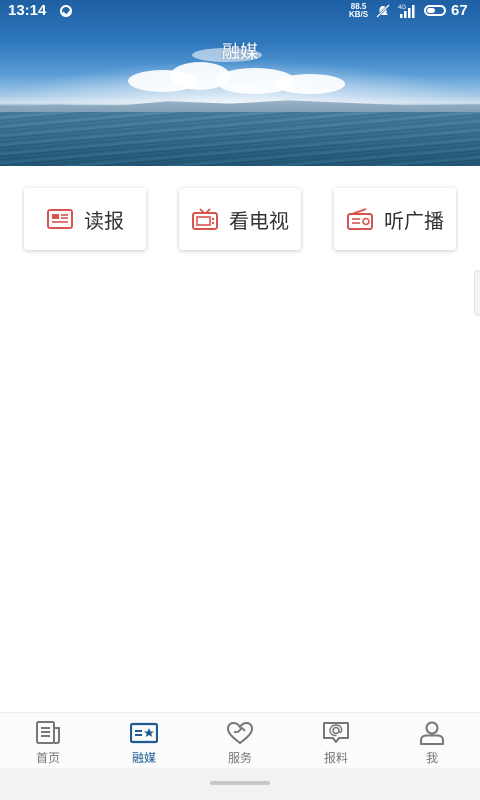 The height and width of the screenshot is (800, 480). I want to click on system-gesture-bar, so click(240, 784).